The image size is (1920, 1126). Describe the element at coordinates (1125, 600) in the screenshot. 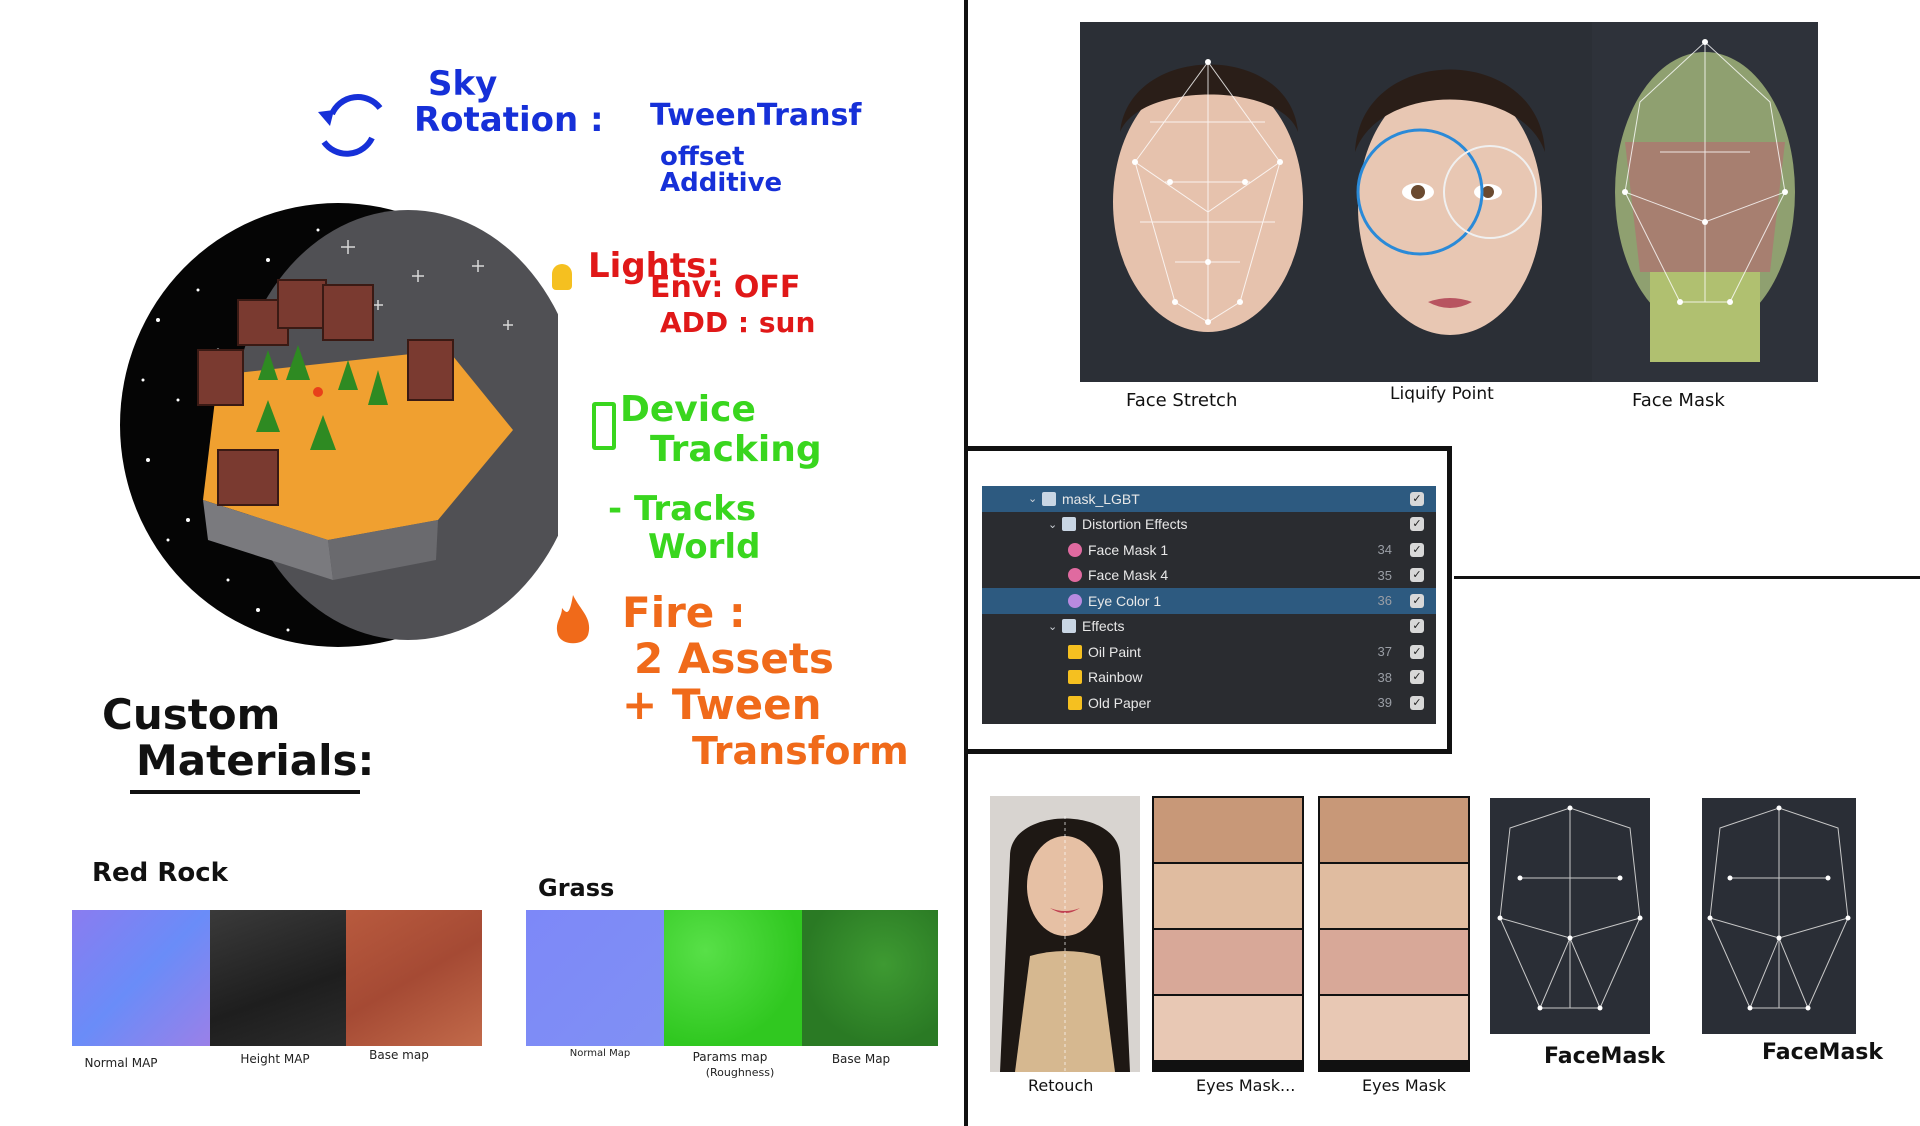

I see `layer-label: Eye Color 1` at that location.